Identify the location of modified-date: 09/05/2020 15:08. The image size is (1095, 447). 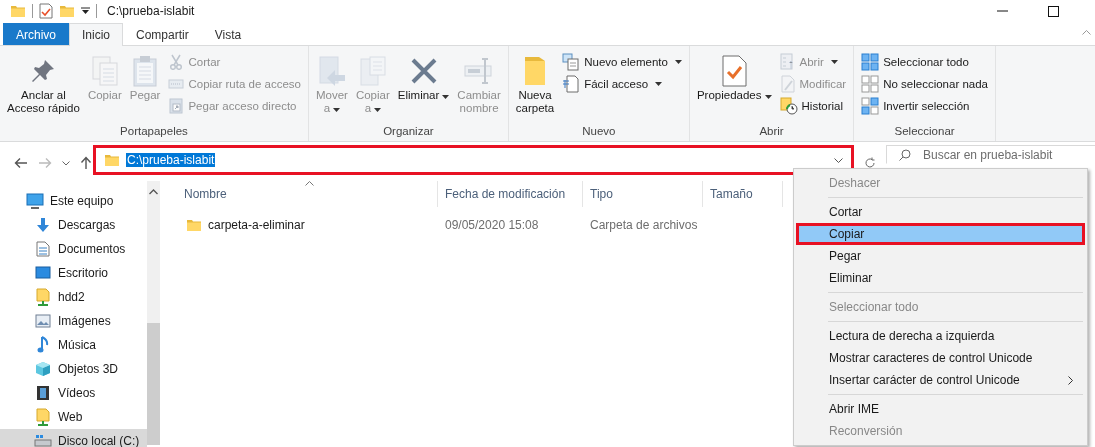
(492, 225).